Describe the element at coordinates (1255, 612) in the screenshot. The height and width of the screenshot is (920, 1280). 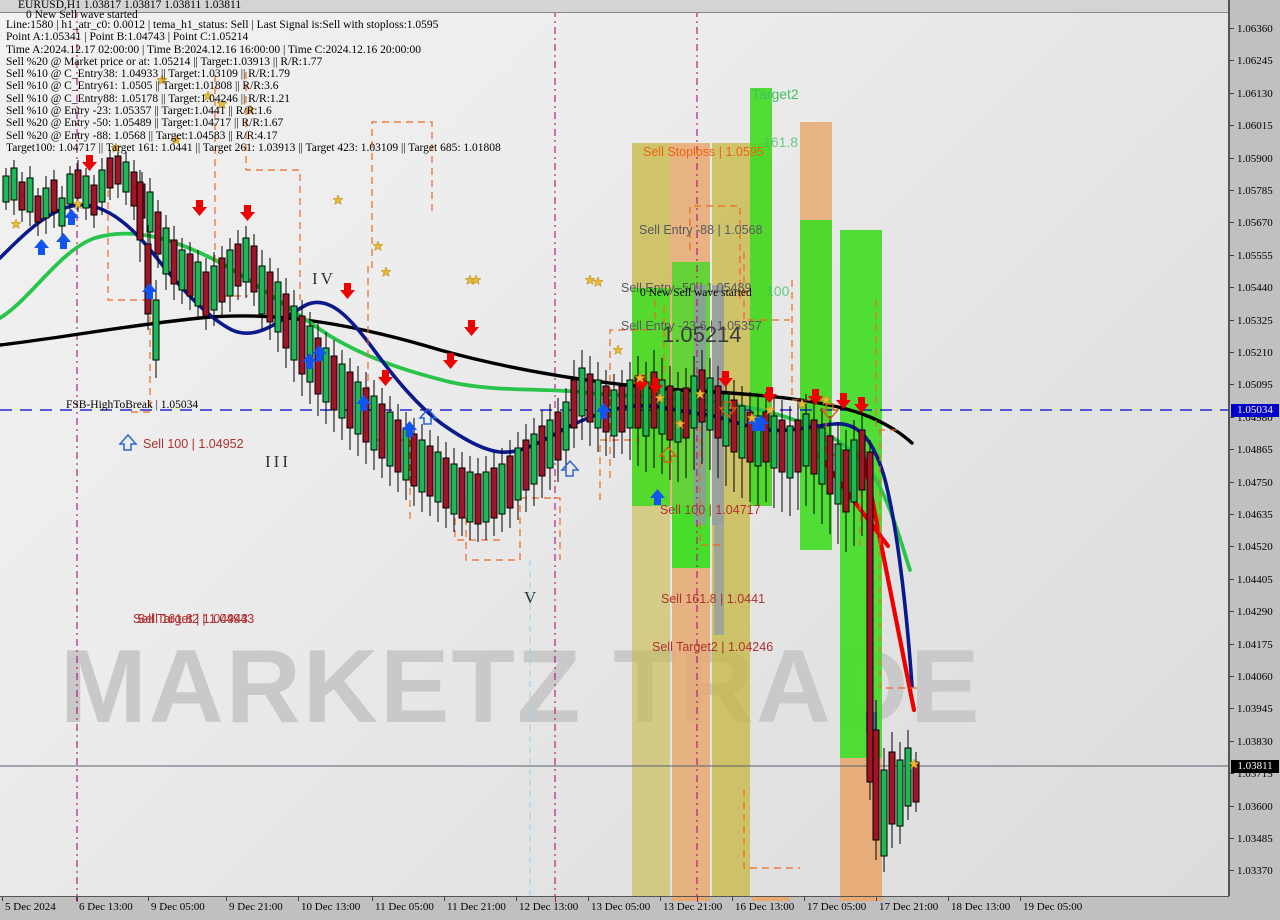
I see `price-tick-label: 1.04290` at that location.